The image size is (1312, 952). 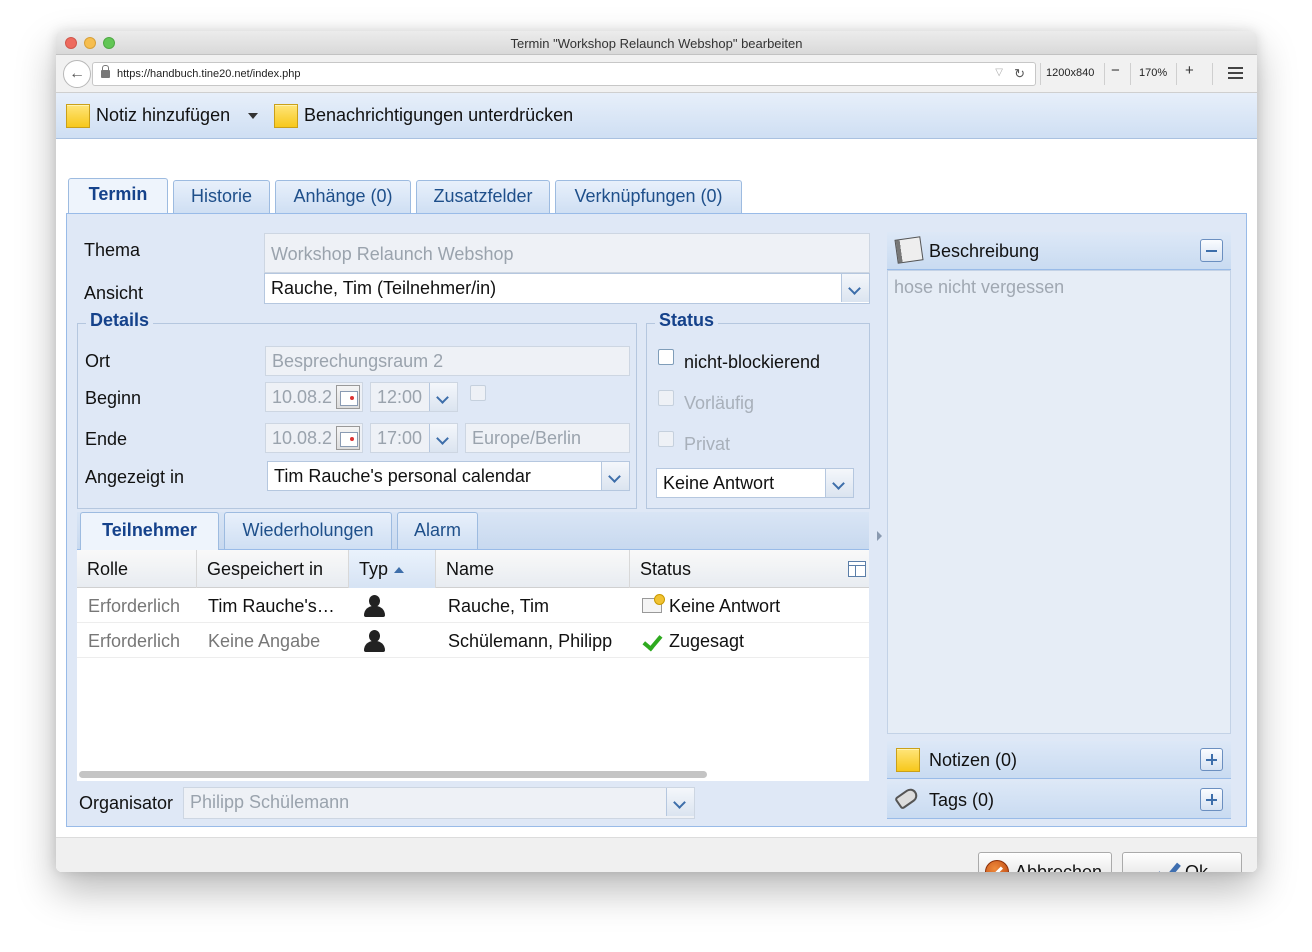 I want to click on zoom-out-button: −, so click(x=1115, y=70).